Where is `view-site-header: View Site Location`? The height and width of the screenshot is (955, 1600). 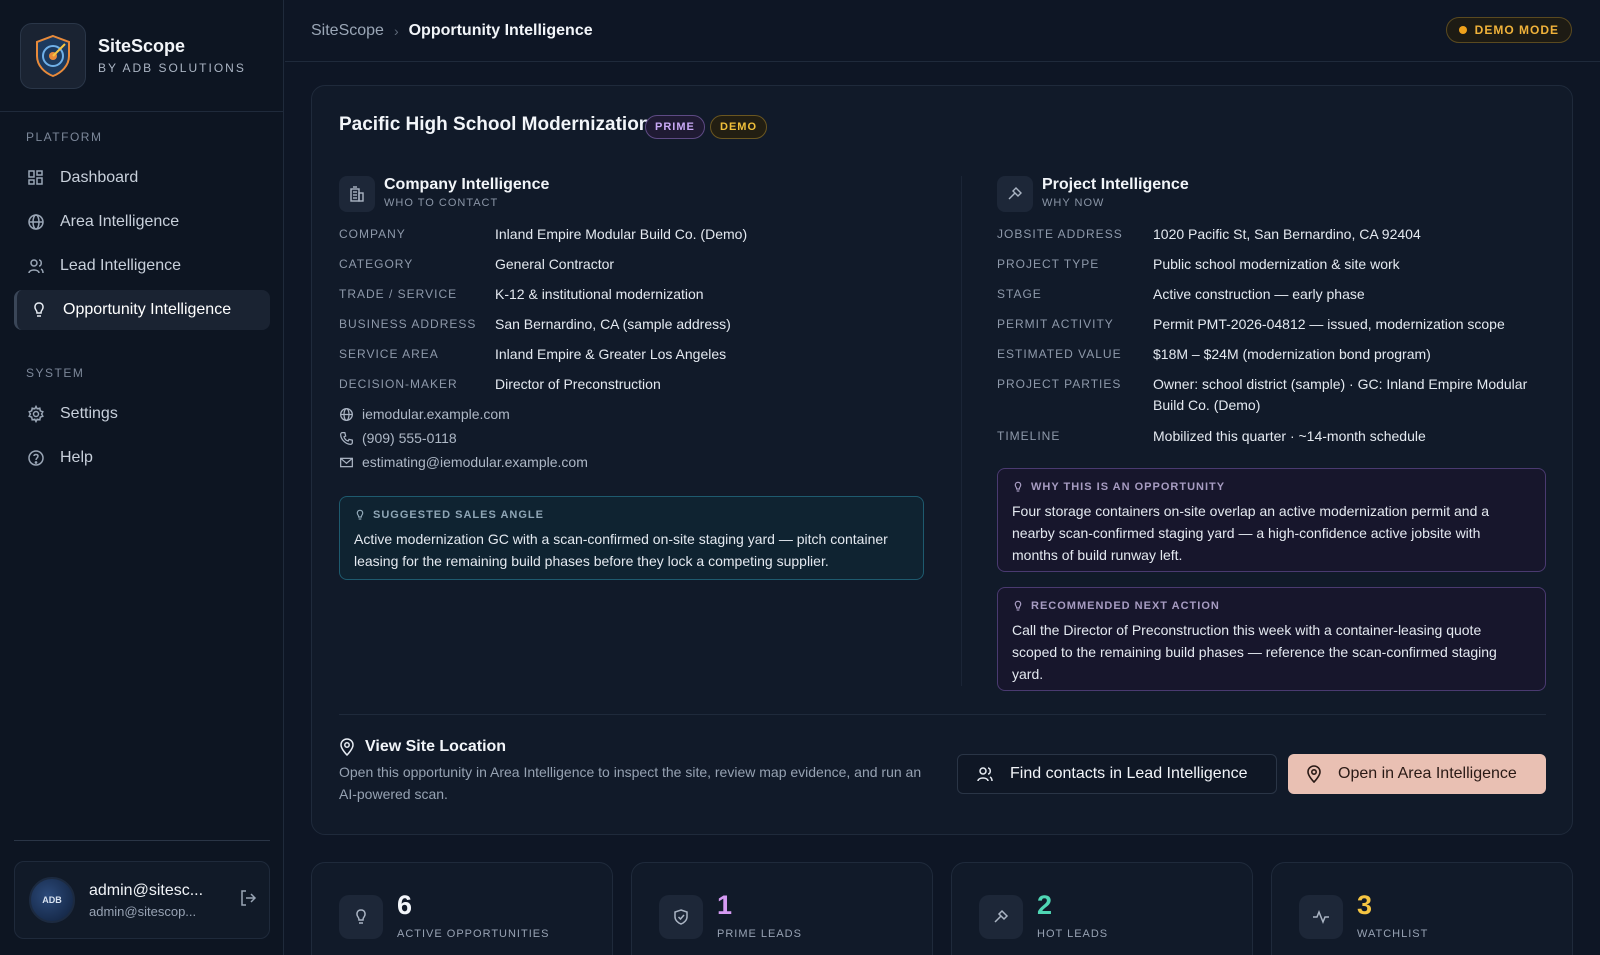 view-site-header: View Site Location is located at coordinates (422, 747).